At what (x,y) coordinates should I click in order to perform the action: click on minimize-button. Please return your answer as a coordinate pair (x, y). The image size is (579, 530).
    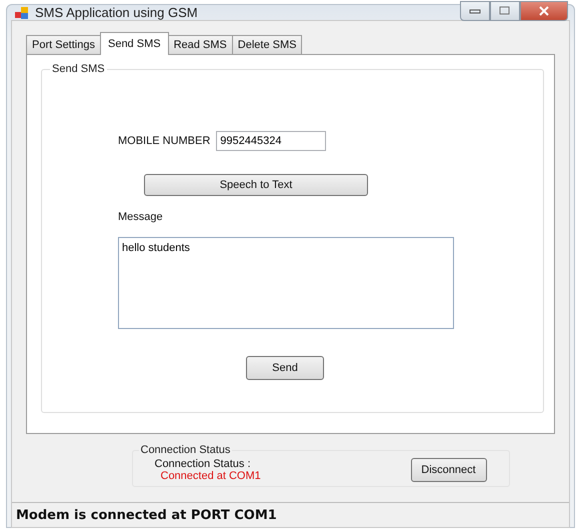
    Looking at the image, I should click on (475, 11).